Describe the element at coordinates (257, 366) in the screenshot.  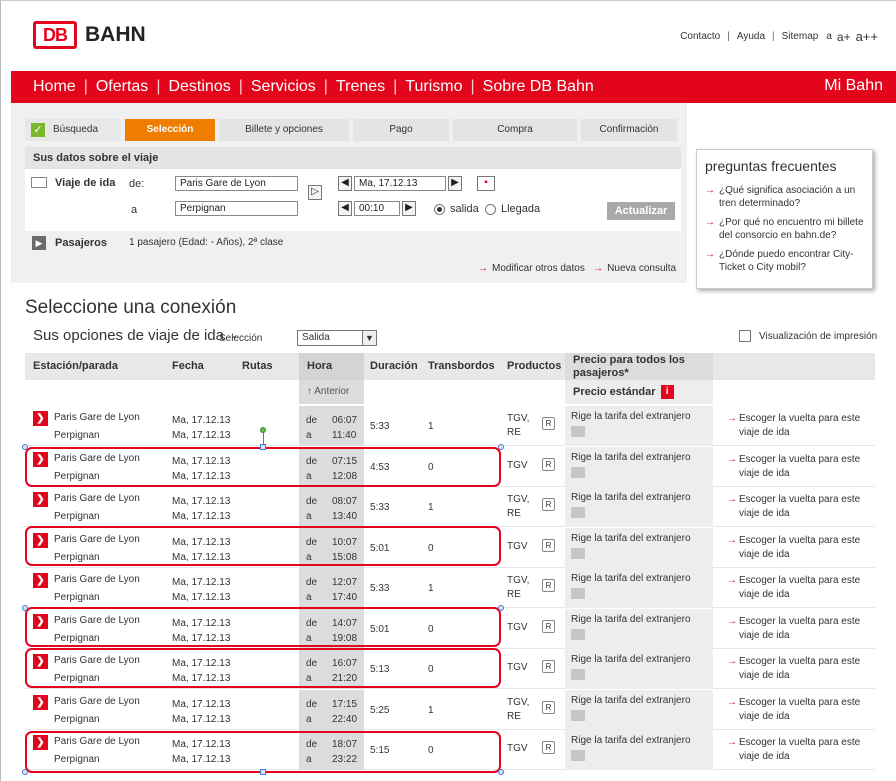
I see `col-routes: Rutas` at that location.